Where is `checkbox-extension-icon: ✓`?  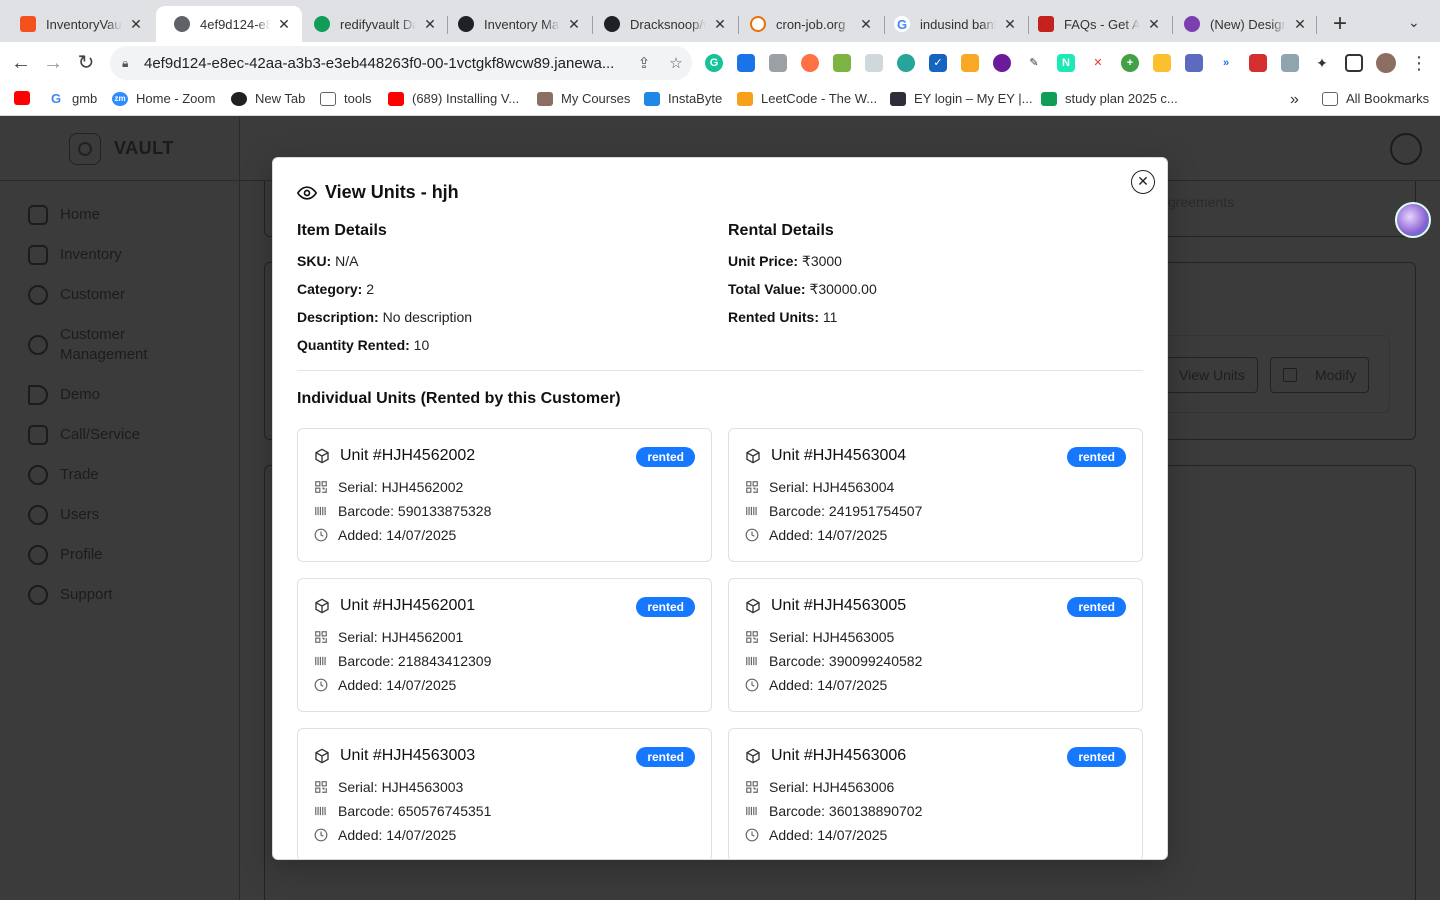 checkbox-extension-icon: ✓ is located at coordinates (938, 63).